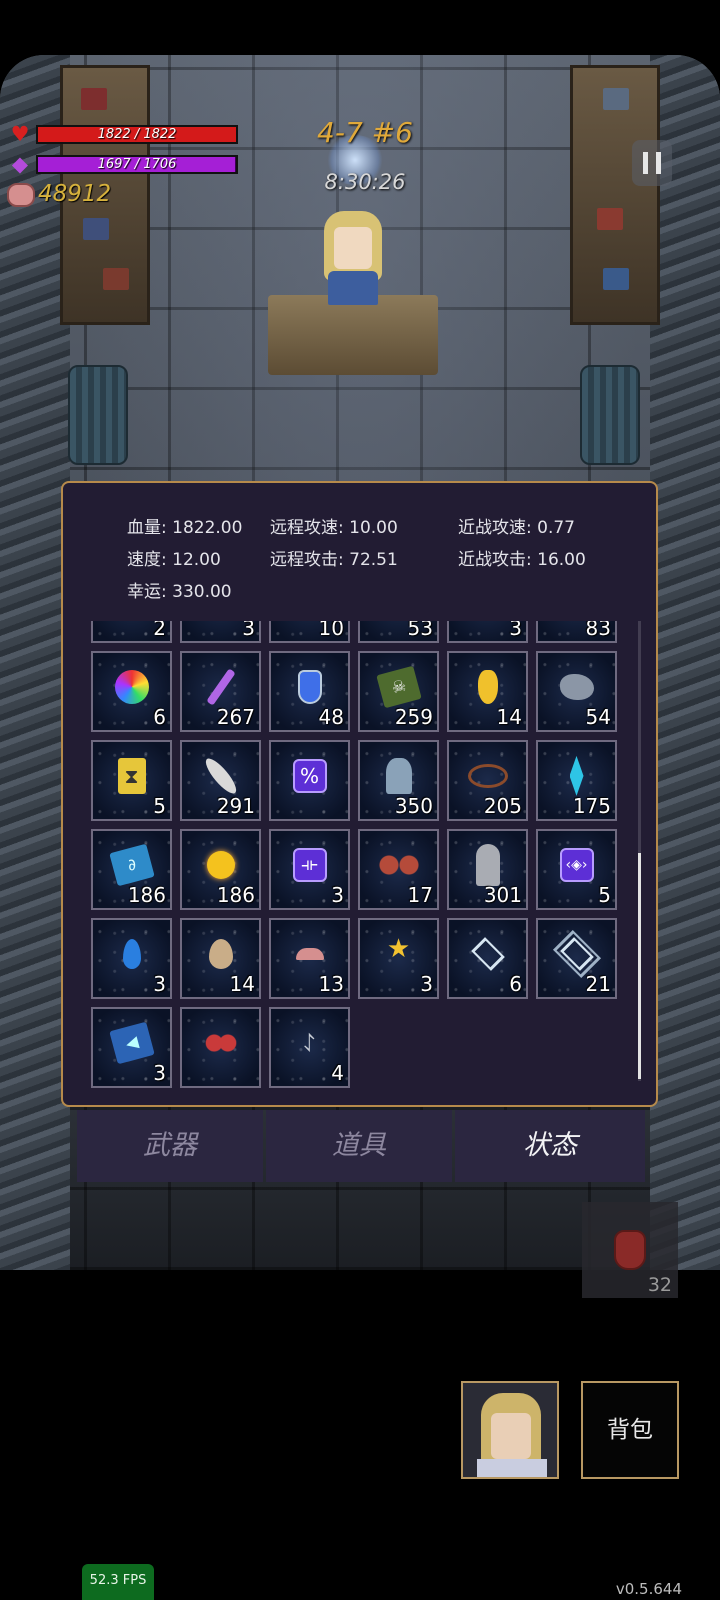  I want to click on inventory-slot: 291, so click(220, 780).